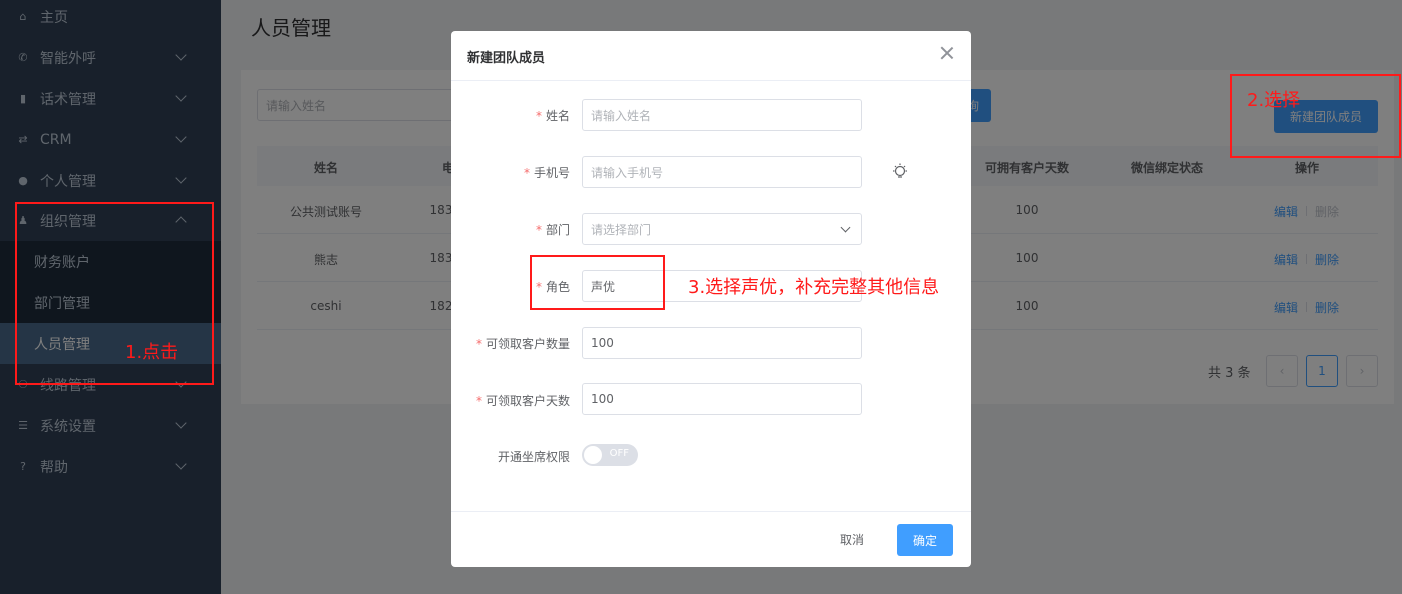 The width and height of the screenshot is (1402, 594). What do you see at coordinates (527, 401) in the screenshot?
I see `max-days-label-text: 可领取客户天数` at bounding box center [527, 401].